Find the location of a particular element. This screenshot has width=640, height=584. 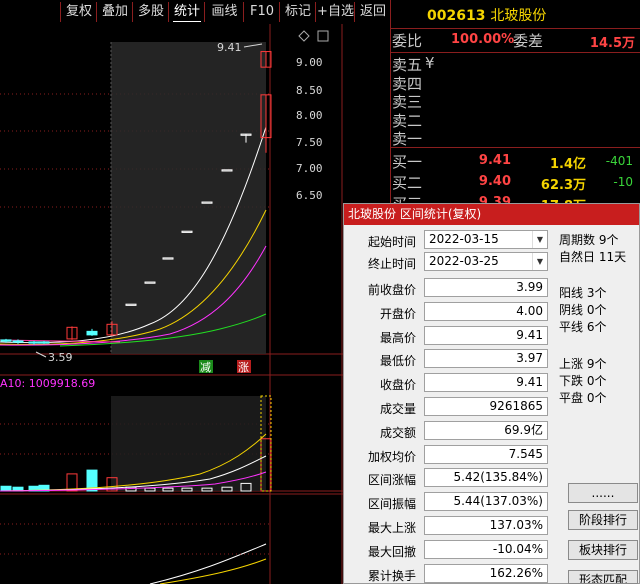

start-time-select: 2022-03-15 ▼ is located at coordinates (486, 239).